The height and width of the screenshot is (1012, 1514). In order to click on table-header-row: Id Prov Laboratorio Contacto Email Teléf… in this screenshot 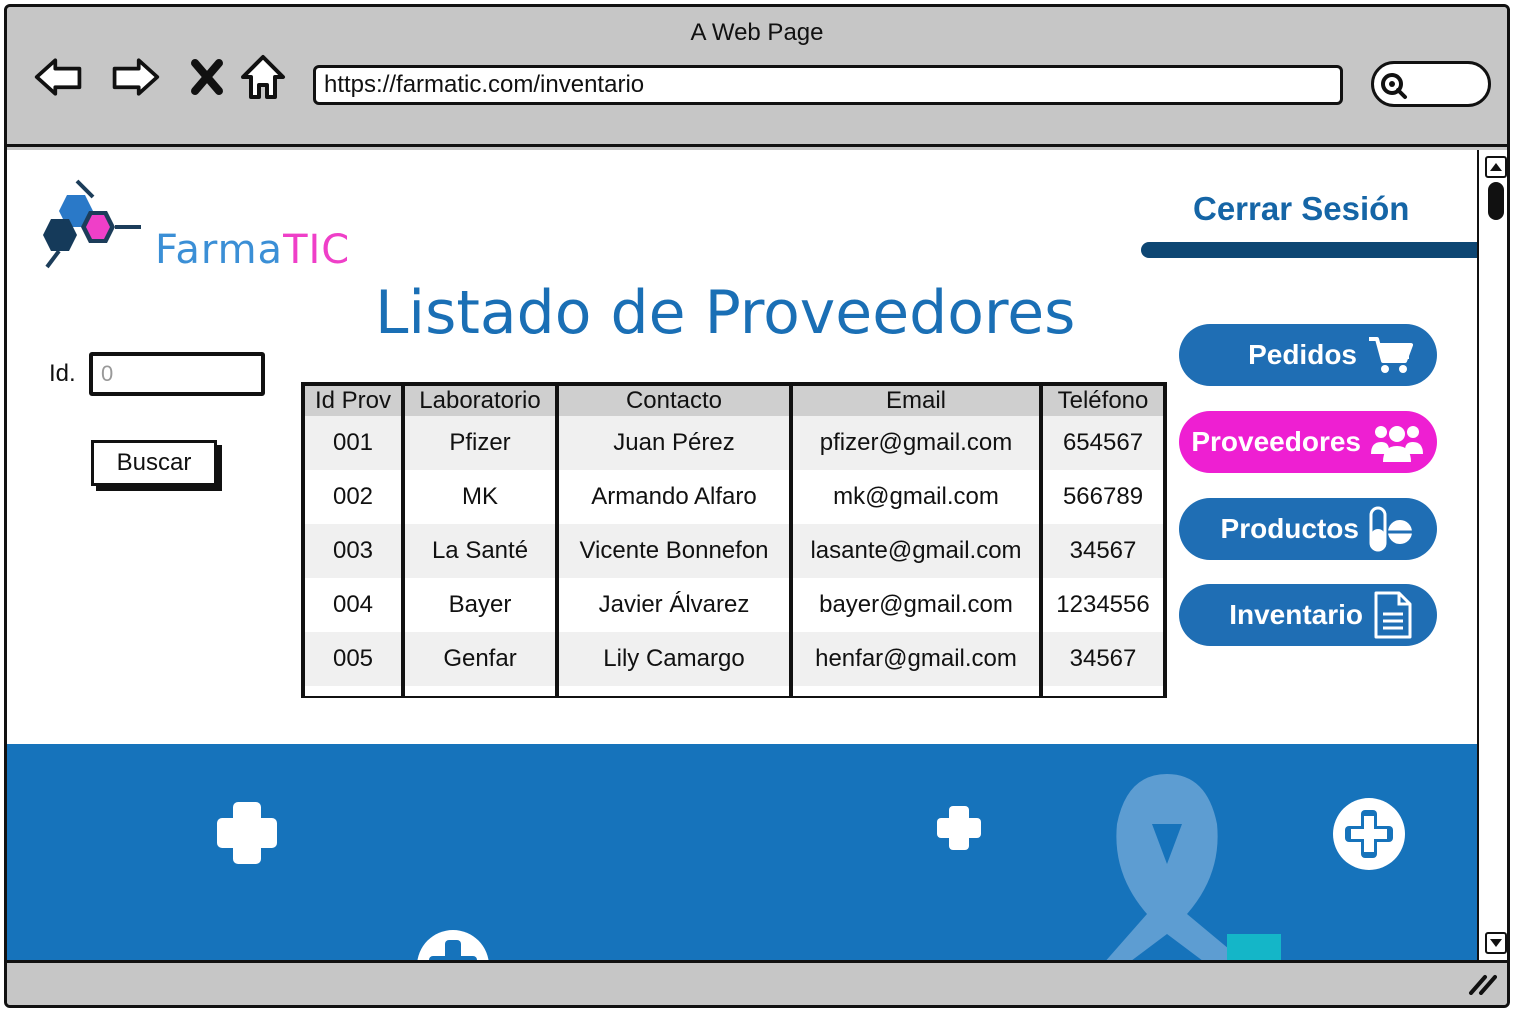, I will do `click(734, 401)`.